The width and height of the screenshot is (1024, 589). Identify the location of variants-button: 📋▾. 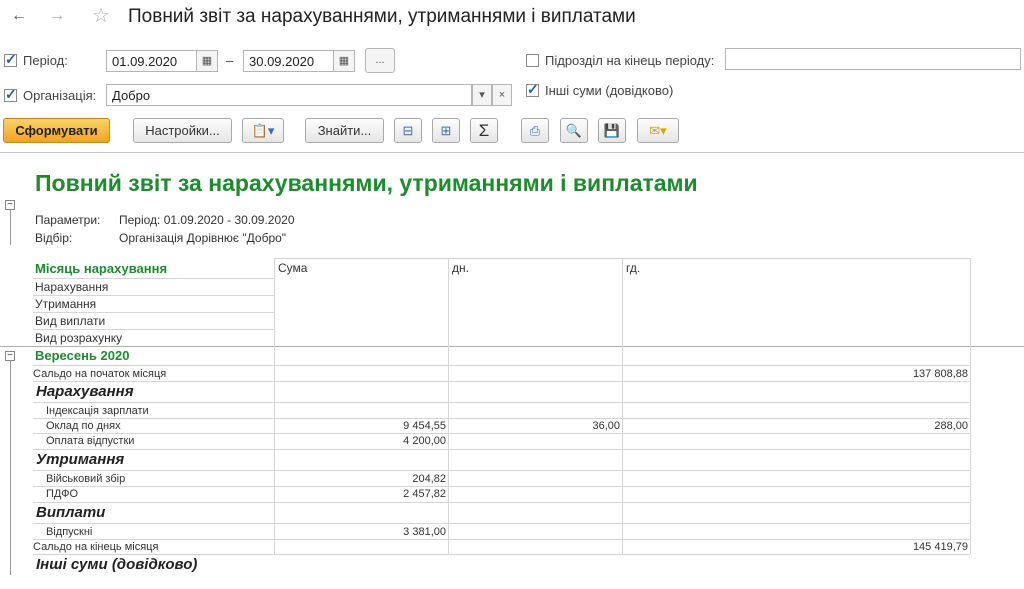
(263, 130).